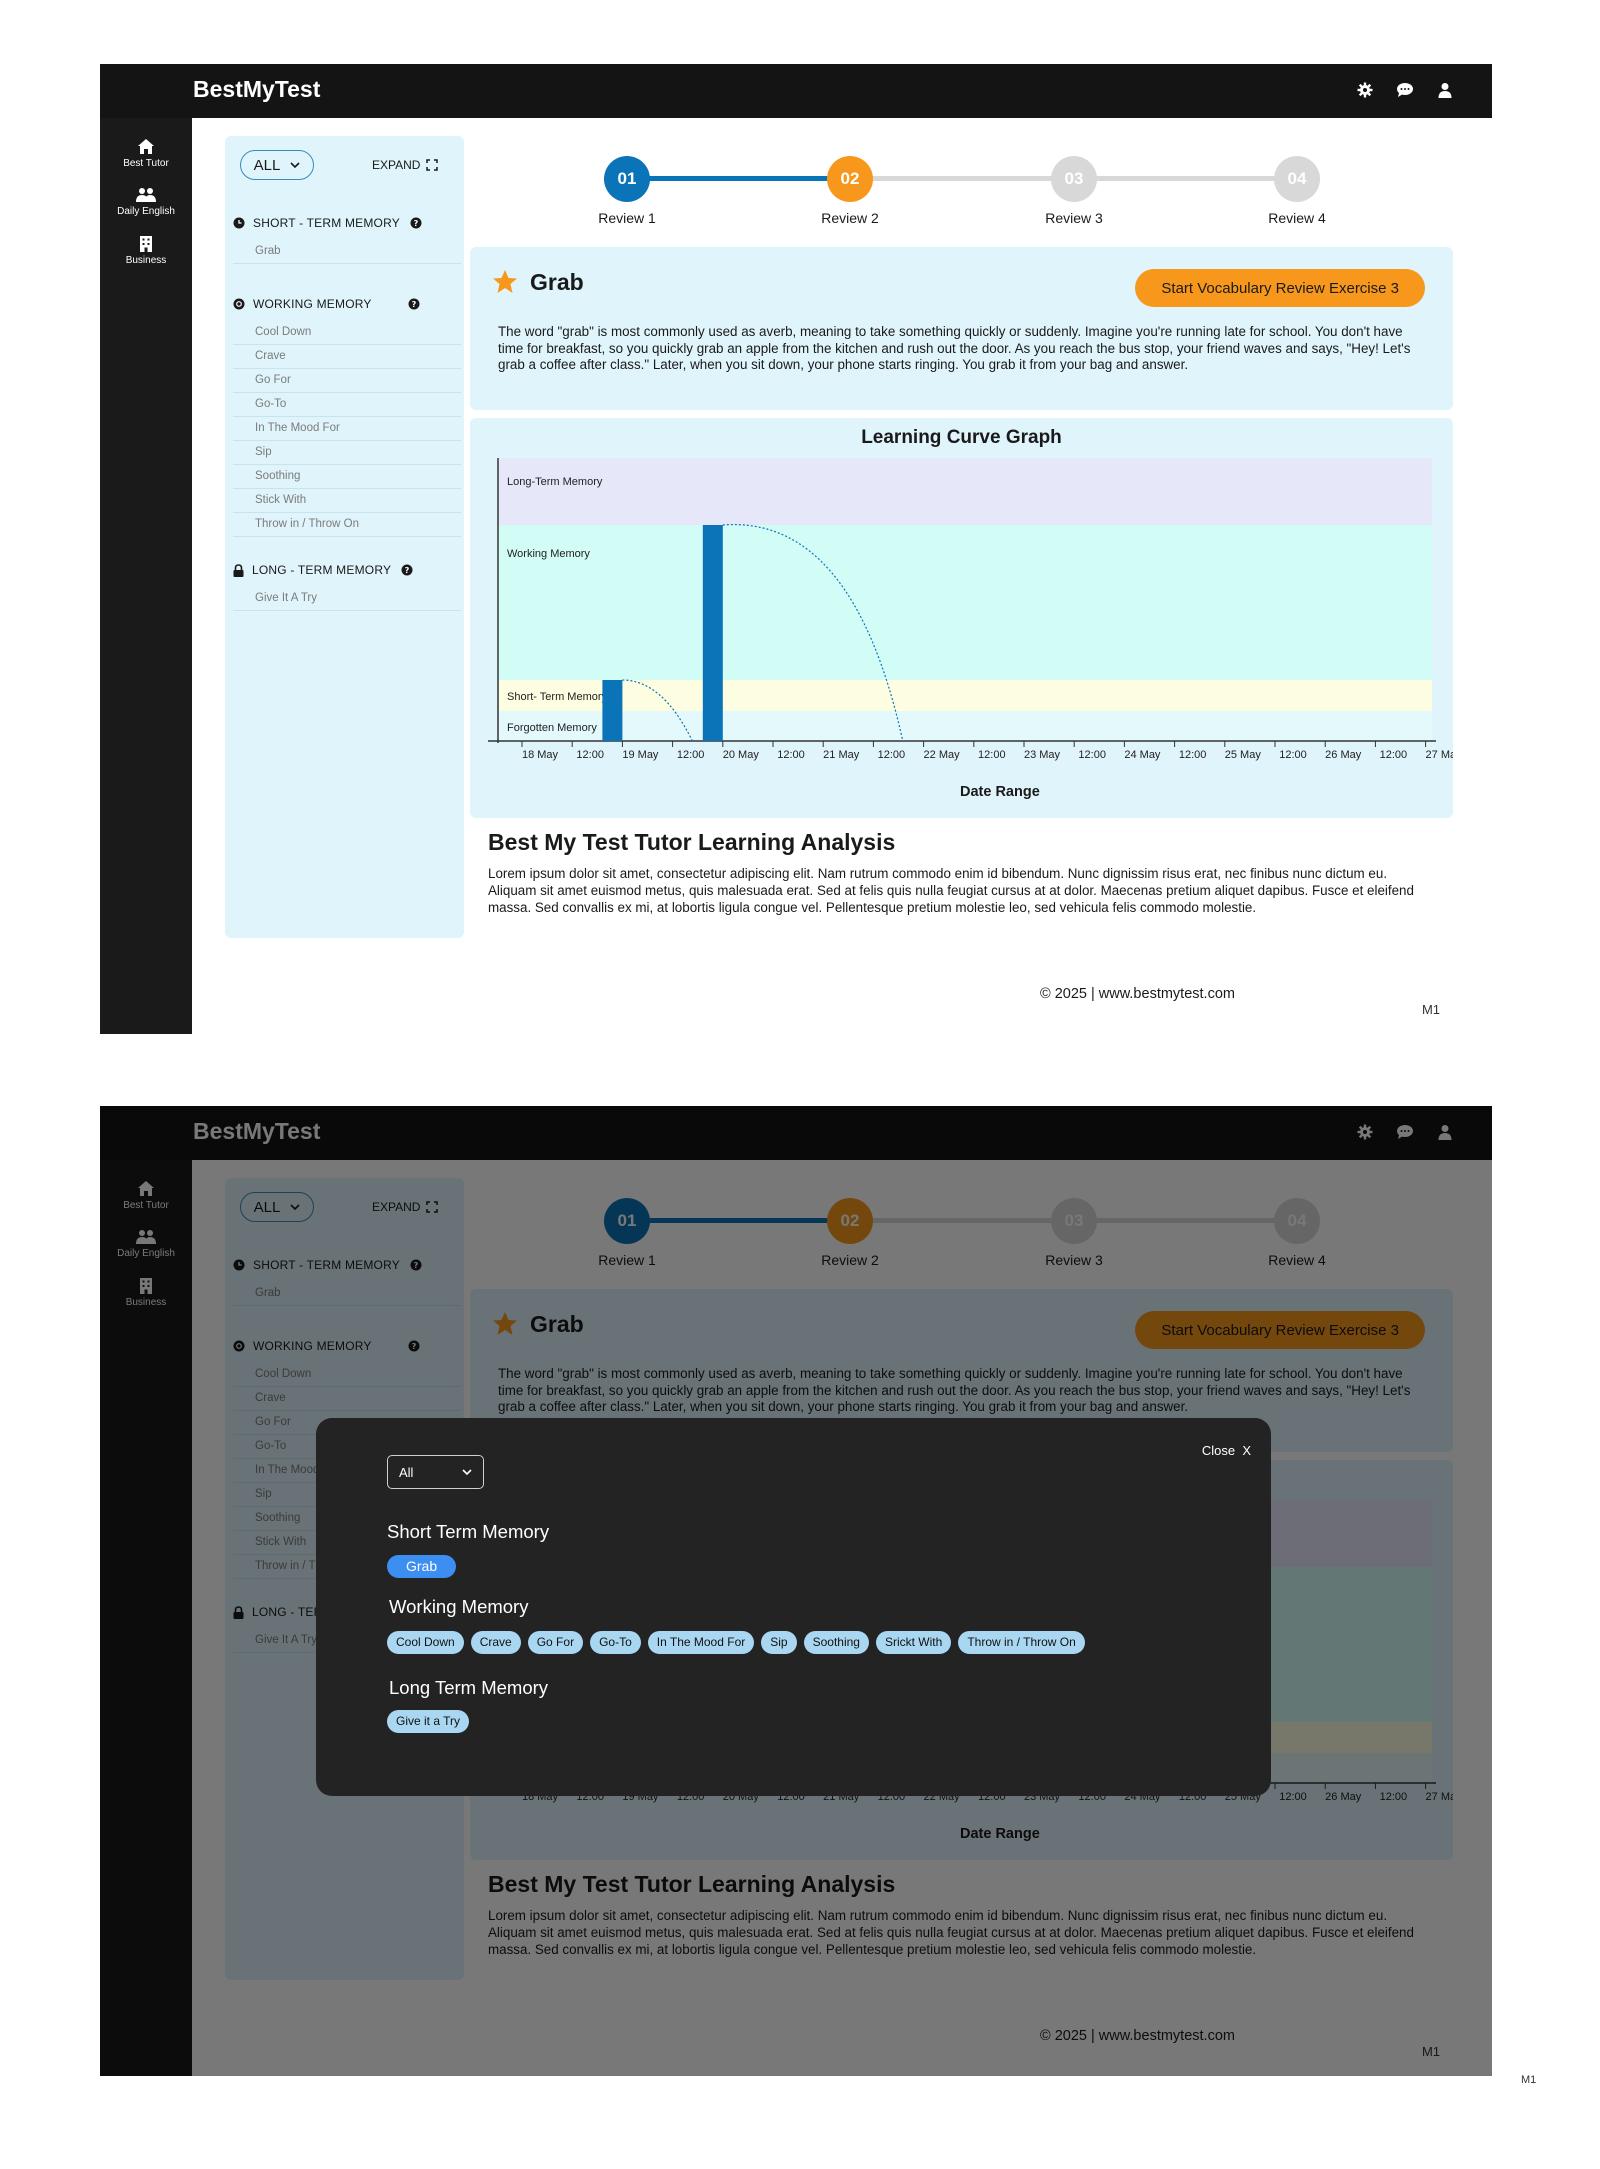 The width and height of the screenshot is (1600, 2169). What do you see at coordinates (836, 1642) in the screenshot?
I see `word-chip: Soothing` at bounding box center [836, 1642].